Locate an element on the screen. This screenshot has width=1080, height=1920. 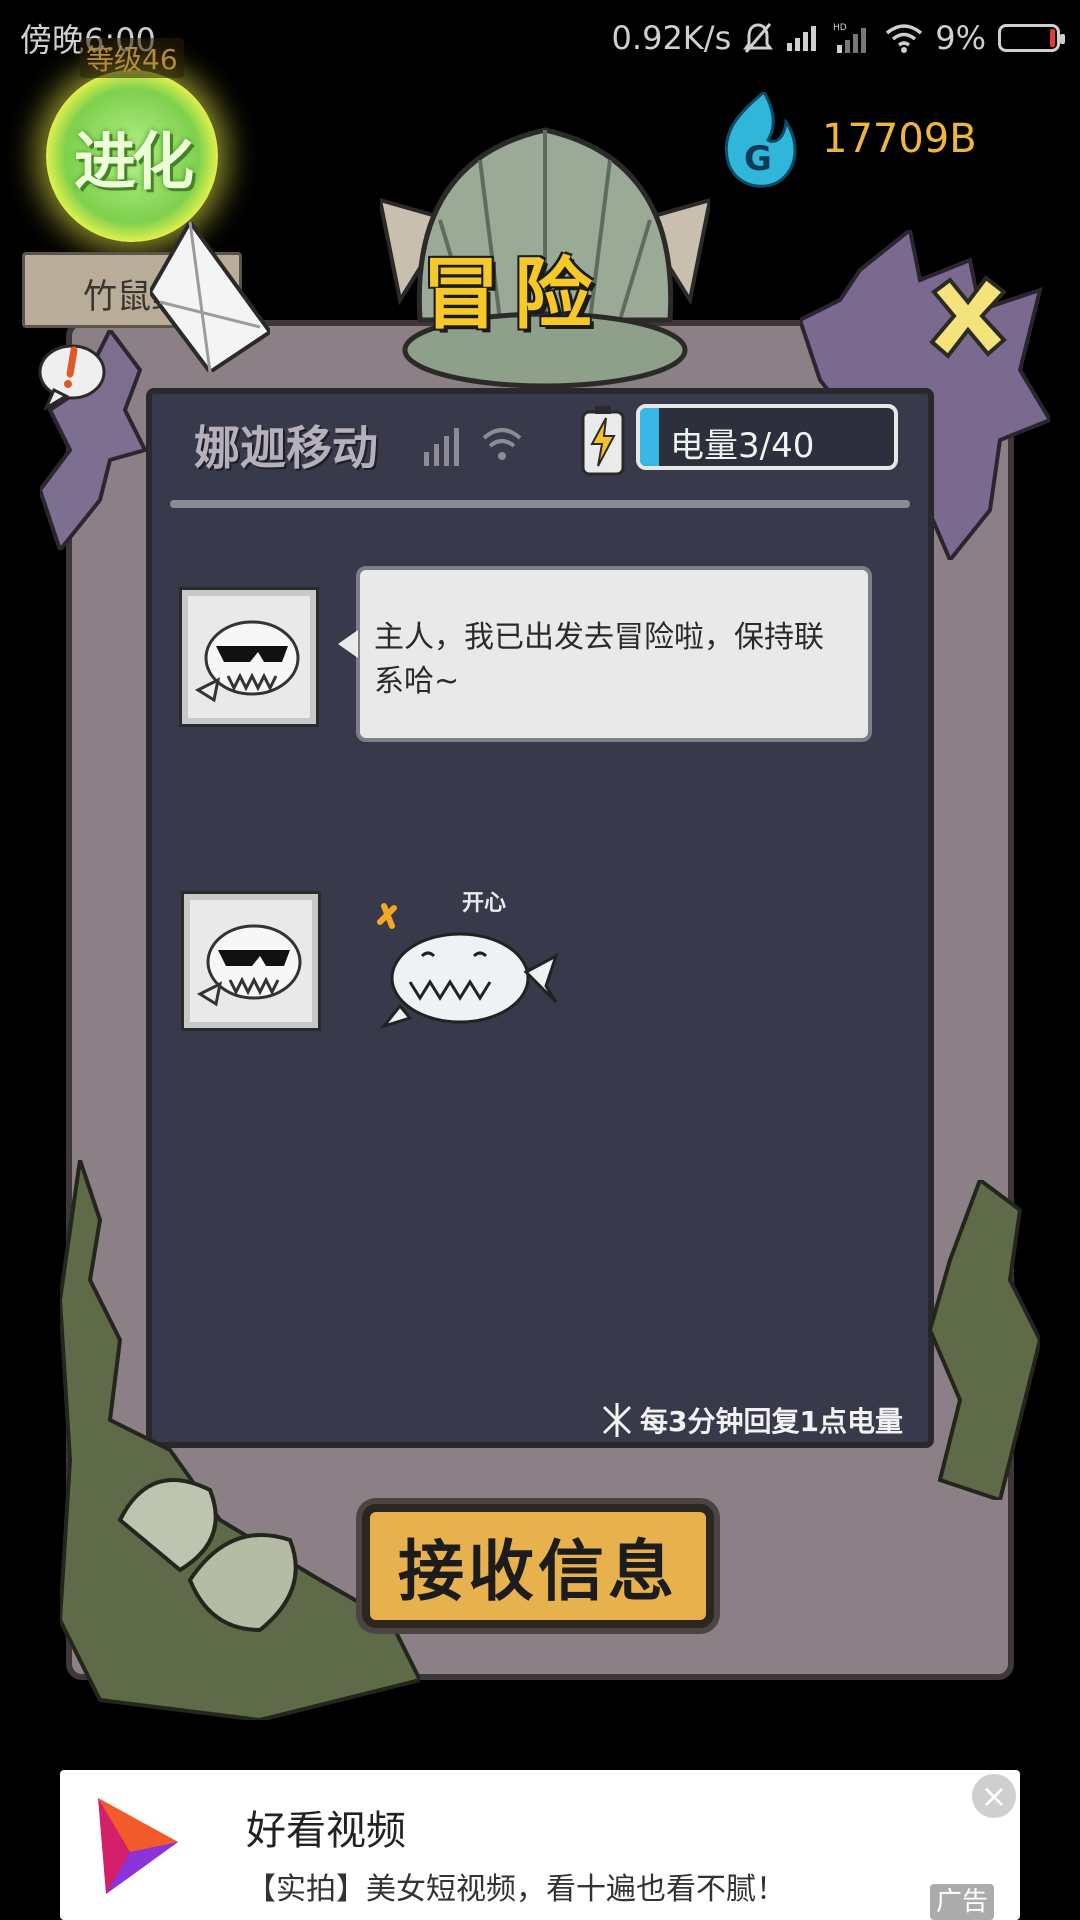
blue-flame-icon: G is located at coordinates (760, 140).